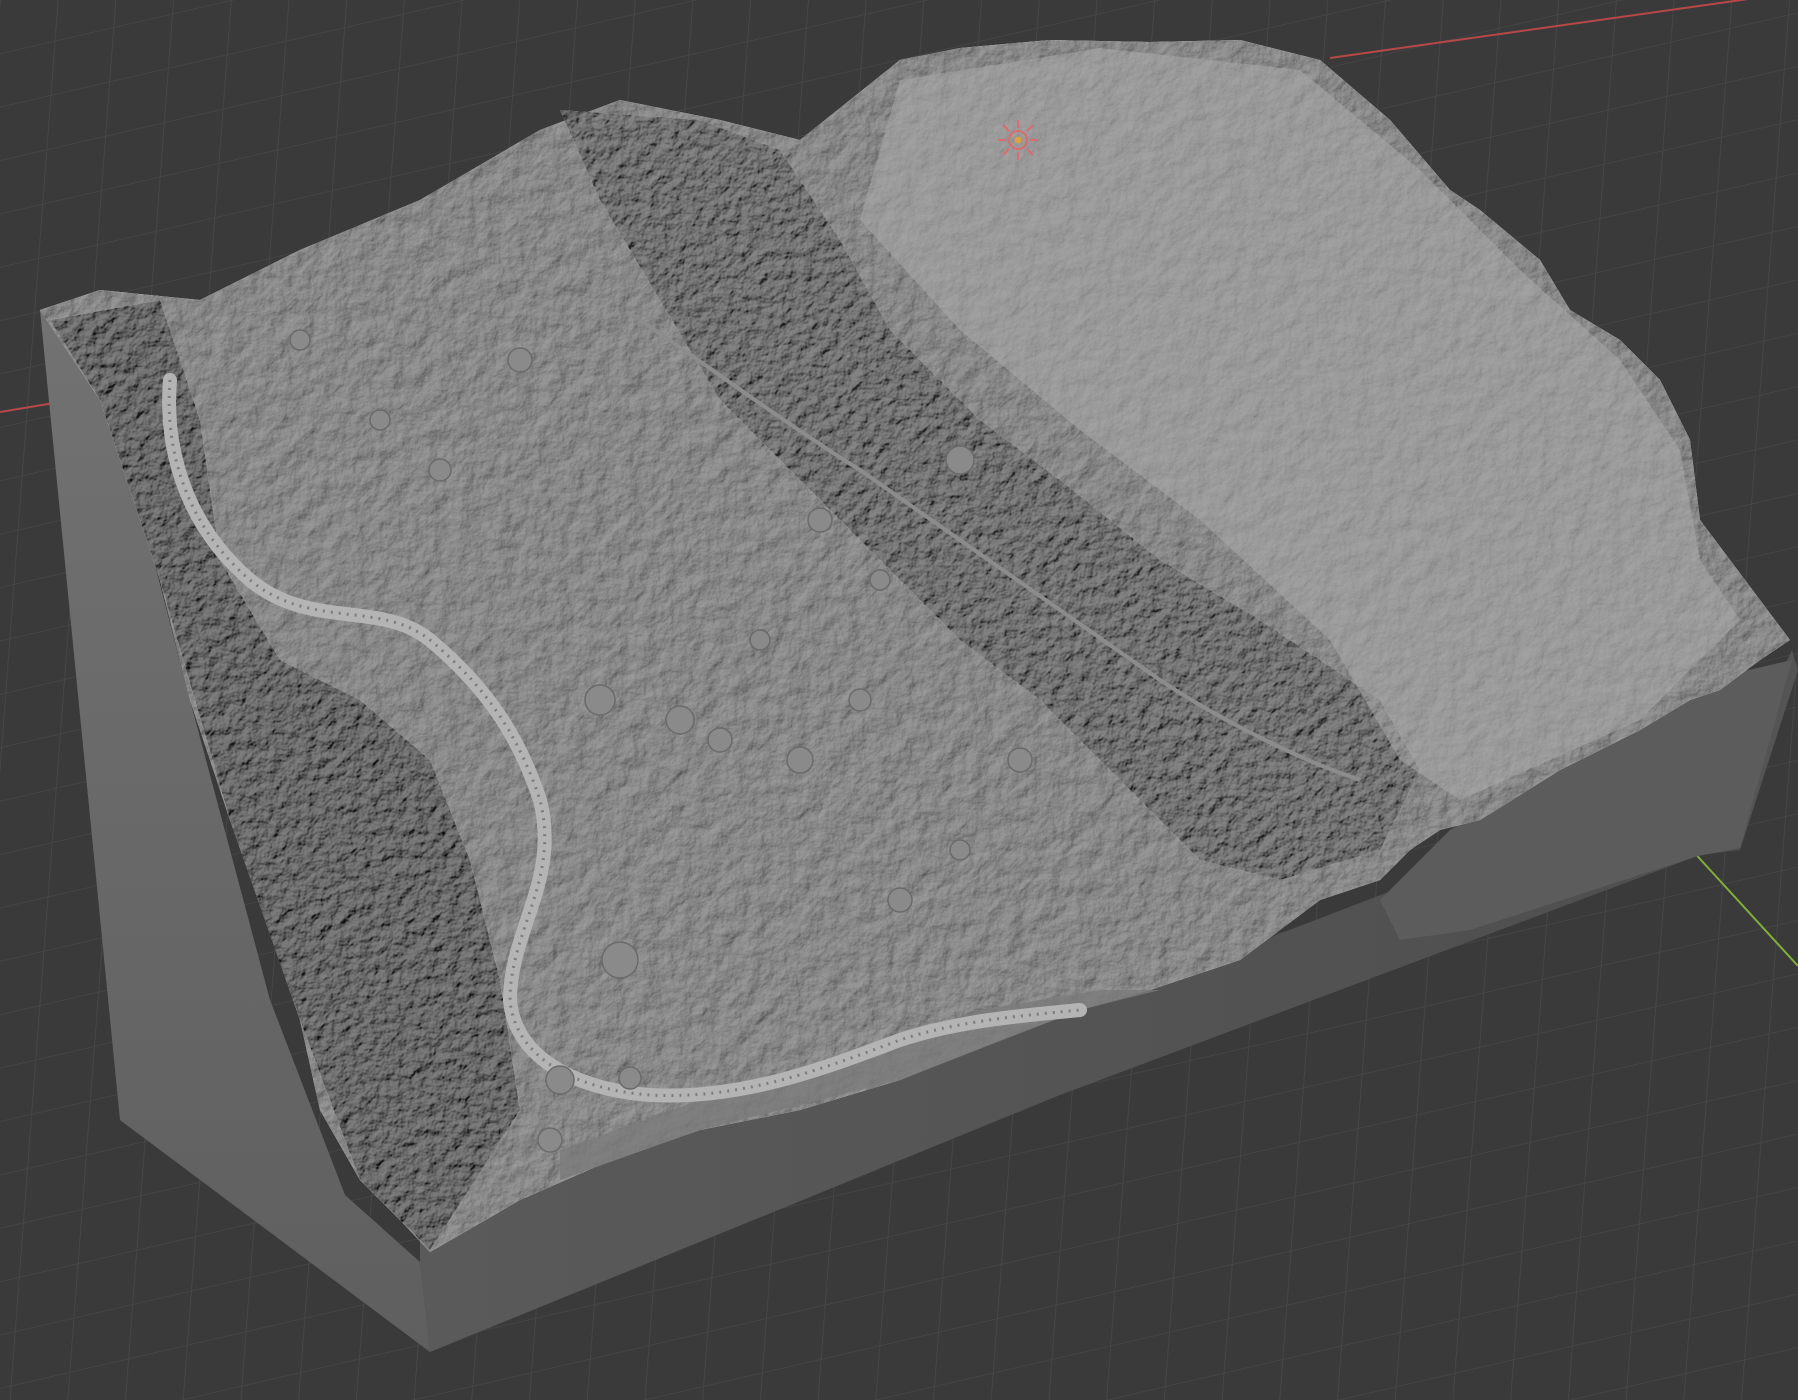 The width and height of the screenshot is (1798, 1400). Describe the element at coordinates (1018, 140) in the screenshot. I see `origin-marker` at that location.